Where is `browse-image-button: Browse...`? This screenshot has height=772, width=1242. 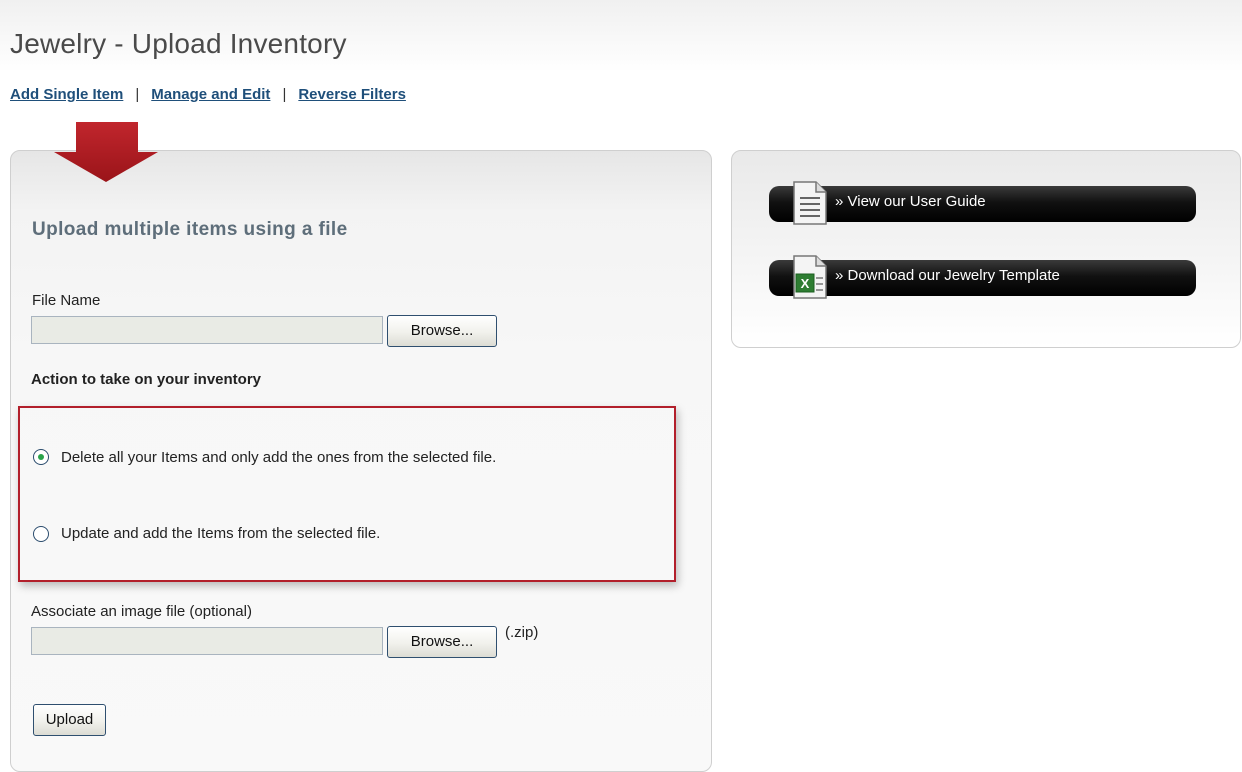 browse-image-button: Browse... is located at coordinates (442, 642).